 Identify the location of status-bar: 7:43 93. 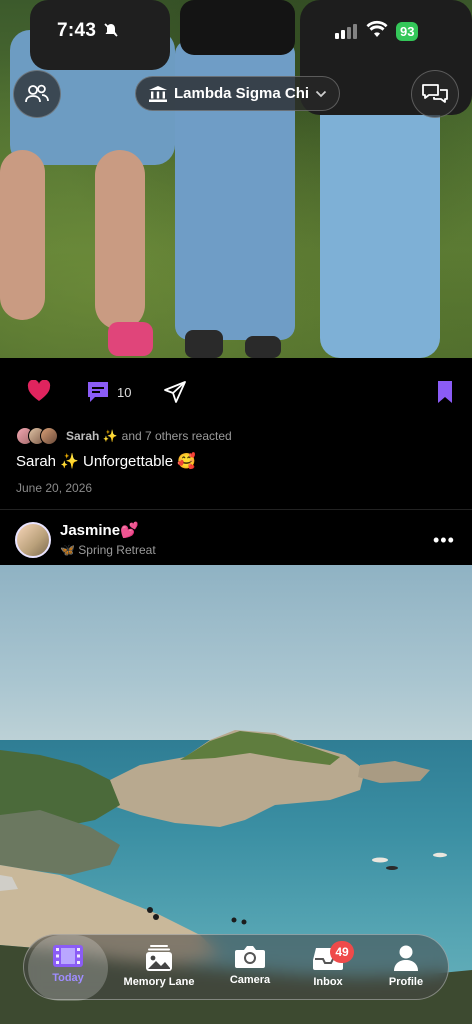
(236, 31).